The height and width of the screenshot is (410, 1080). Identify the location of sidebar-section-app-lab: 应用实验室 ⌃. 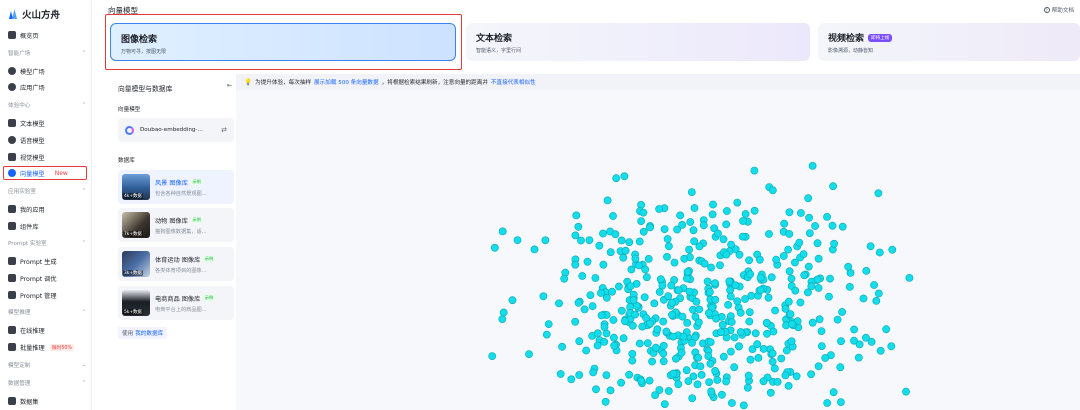
(47, 191).